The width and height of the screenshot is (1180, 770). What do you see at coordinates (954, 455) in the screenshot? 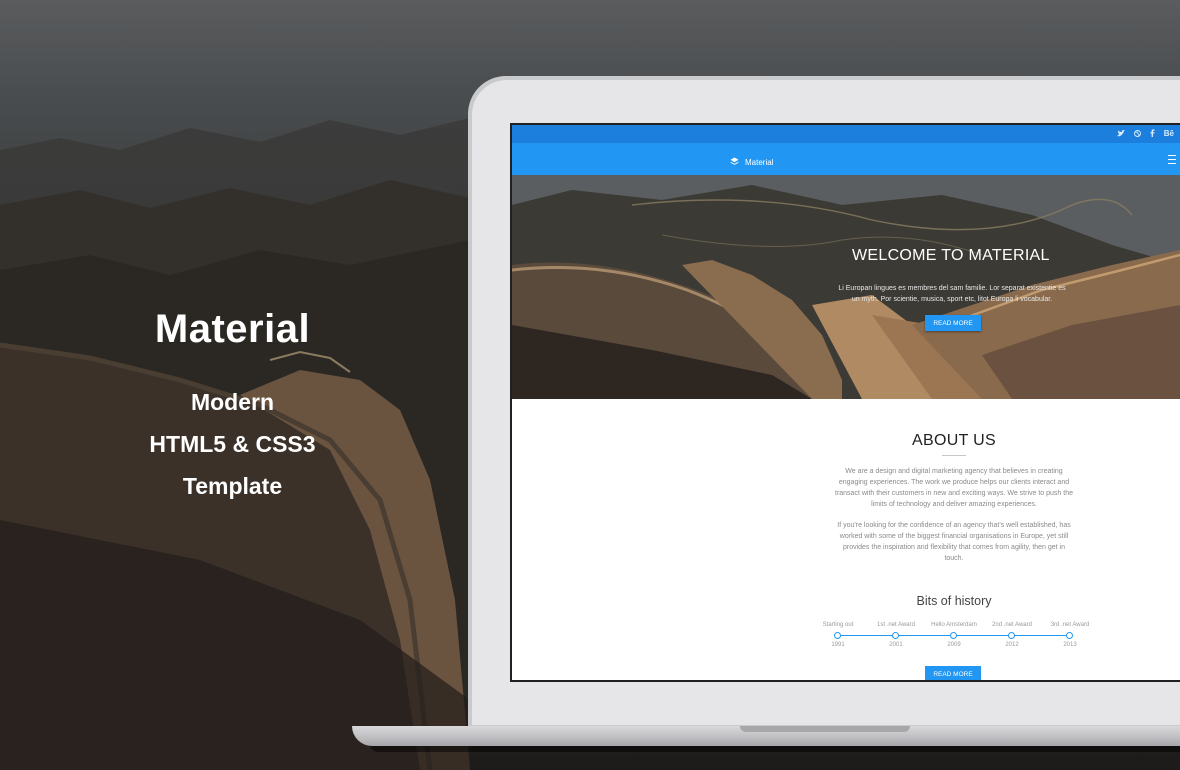
I see `about-divider` at bounding box center [954, 455].